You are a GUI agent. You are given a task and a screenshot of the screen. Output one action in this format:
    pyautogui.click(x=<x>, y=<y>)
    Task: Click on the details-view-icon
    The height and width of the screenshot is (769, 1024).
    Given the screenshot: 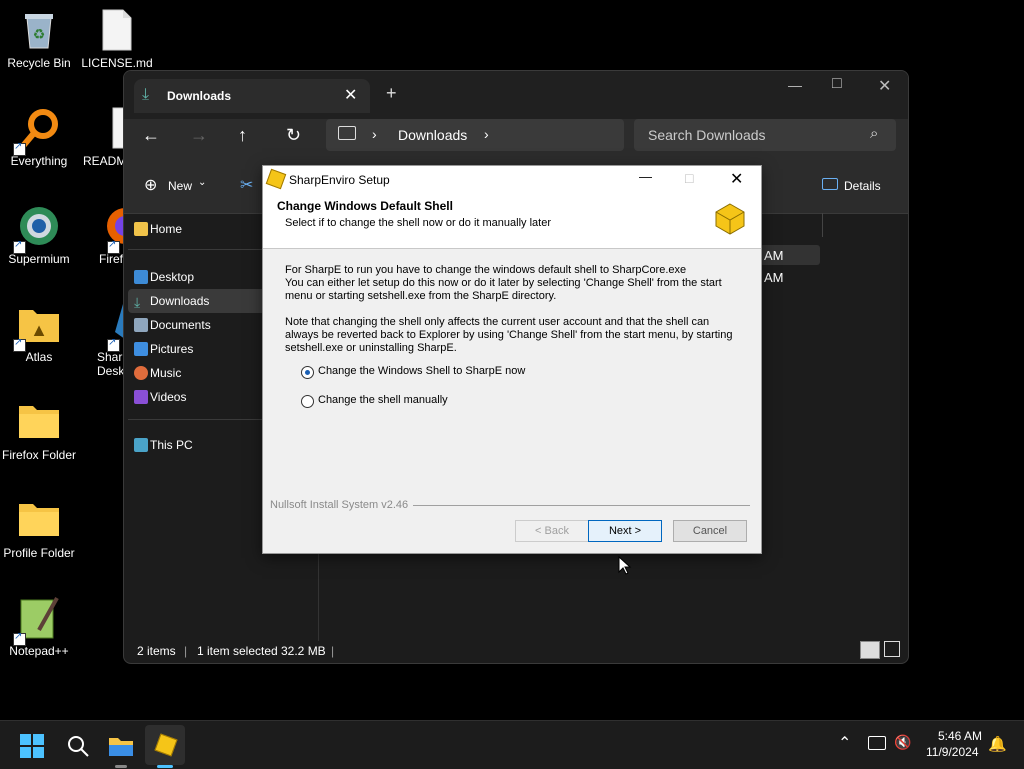 What is the action you would take?
    pyautogui.click(x=870, y=650)
    